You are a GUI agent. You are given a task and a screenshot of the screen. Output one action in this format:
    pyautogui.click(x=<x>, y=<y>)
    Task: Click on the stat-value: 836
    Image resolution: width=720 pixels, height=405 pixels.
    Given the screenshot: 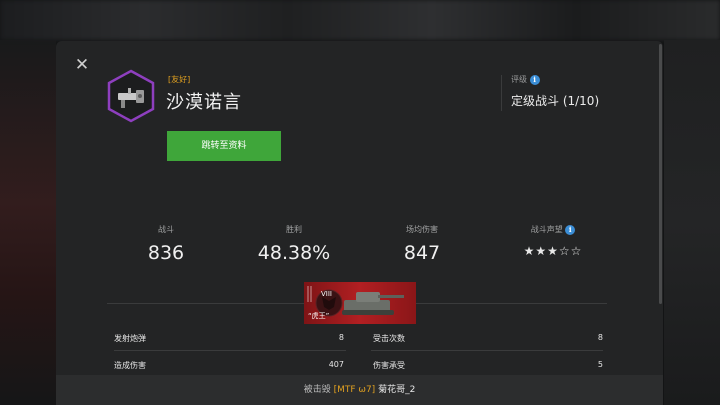 What is the action you would take?
    pyautogui.click(x=166, y=253)
    